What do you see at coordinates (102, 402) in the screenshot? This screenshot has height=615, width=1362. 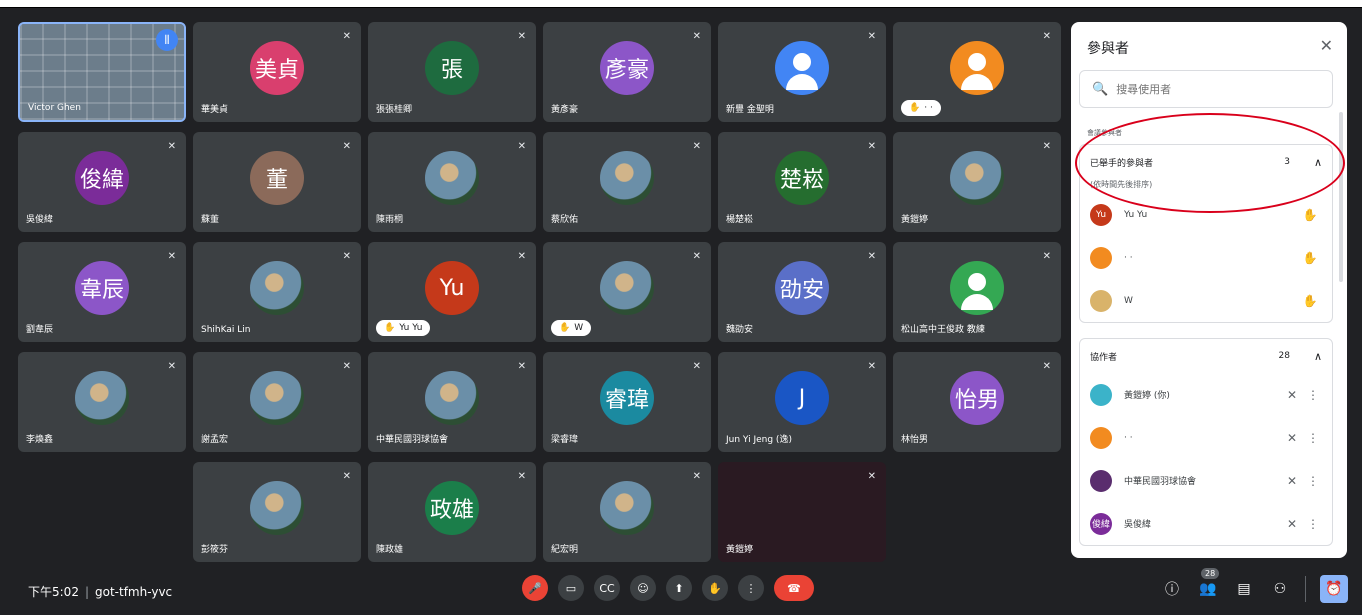 I see `participant-tile: ✕ 李煥鑫` at bounding box center [102, 402].